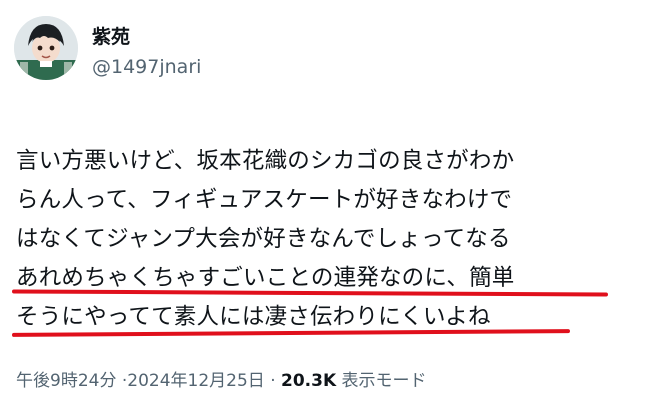 The width and height of the screenshot is (656, 405). What do you see at coordinates (66, 381) in the screenshot?
I see `tweet-time: 午後9時24分` at bounding box center [66, 381].